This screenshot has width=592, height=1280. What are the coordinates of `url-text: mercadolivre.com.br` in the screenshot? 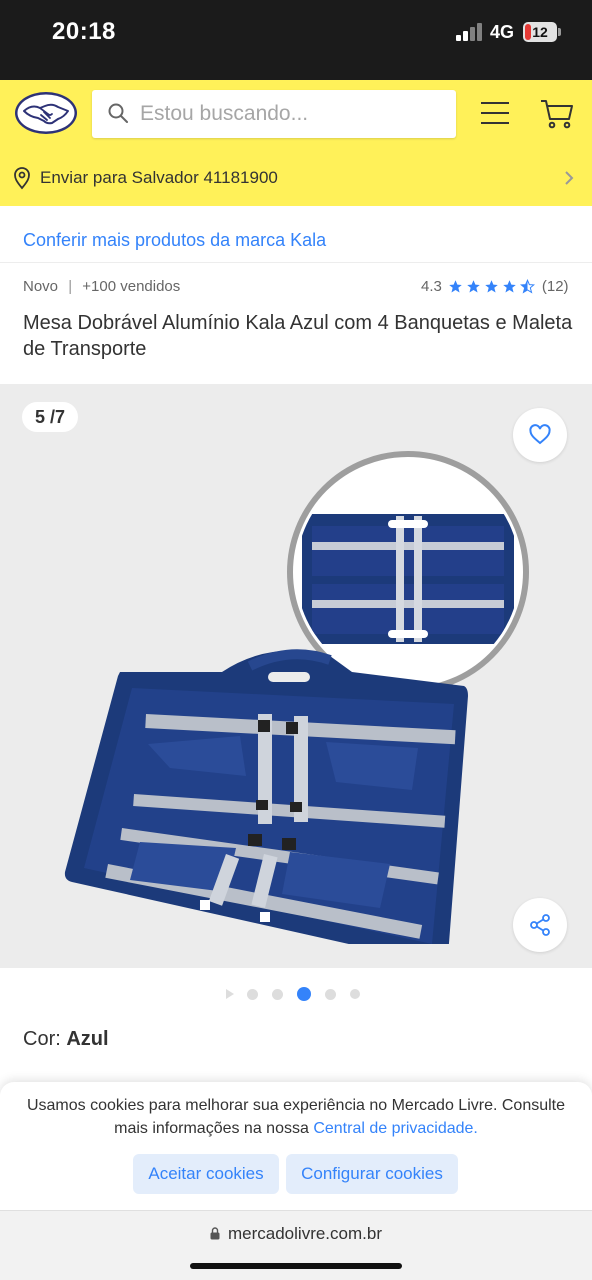 It's located at (305, 1233).